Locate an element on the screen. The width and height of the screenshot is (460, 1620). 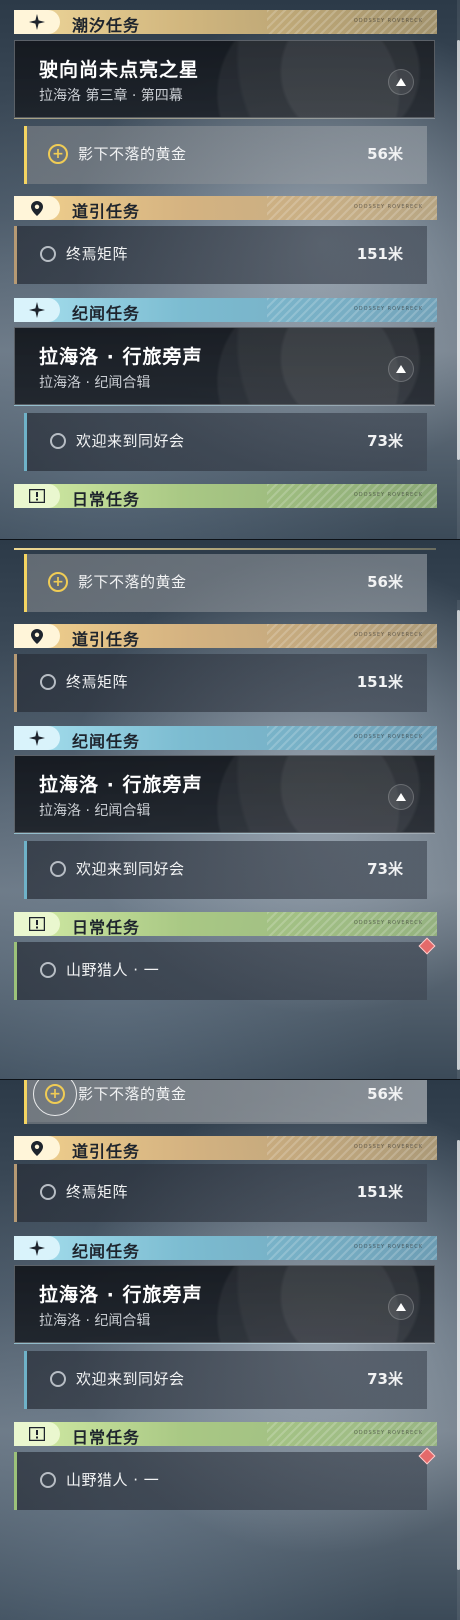
quest-subtitle: 拉海洛 第三章 · 第四幕 is located at coordinates (111, 96).